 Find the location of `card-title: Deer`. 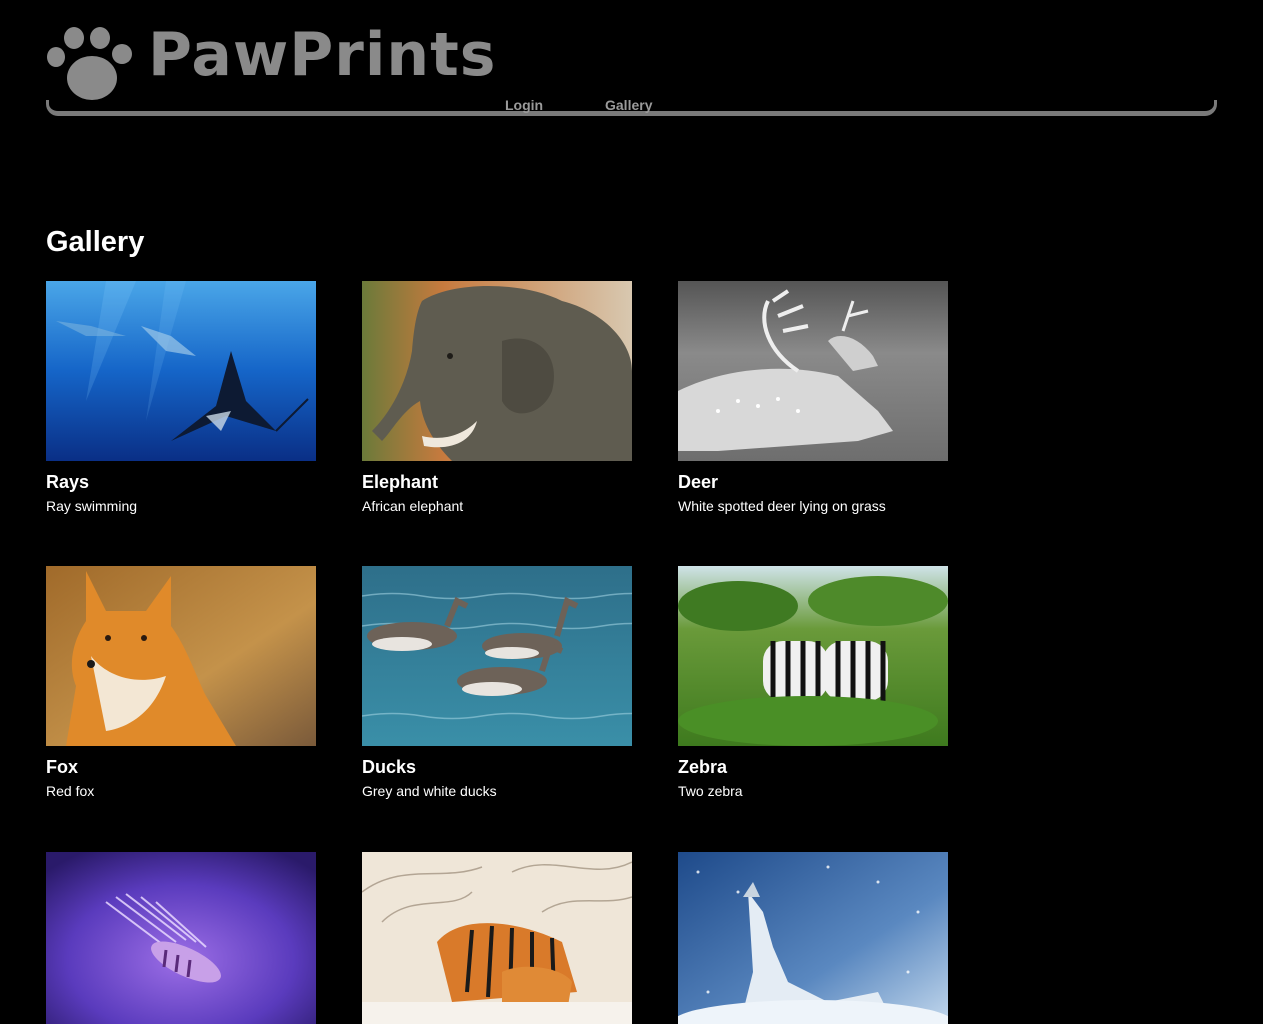

card-title: Deer is located at coordinates (698, 482).